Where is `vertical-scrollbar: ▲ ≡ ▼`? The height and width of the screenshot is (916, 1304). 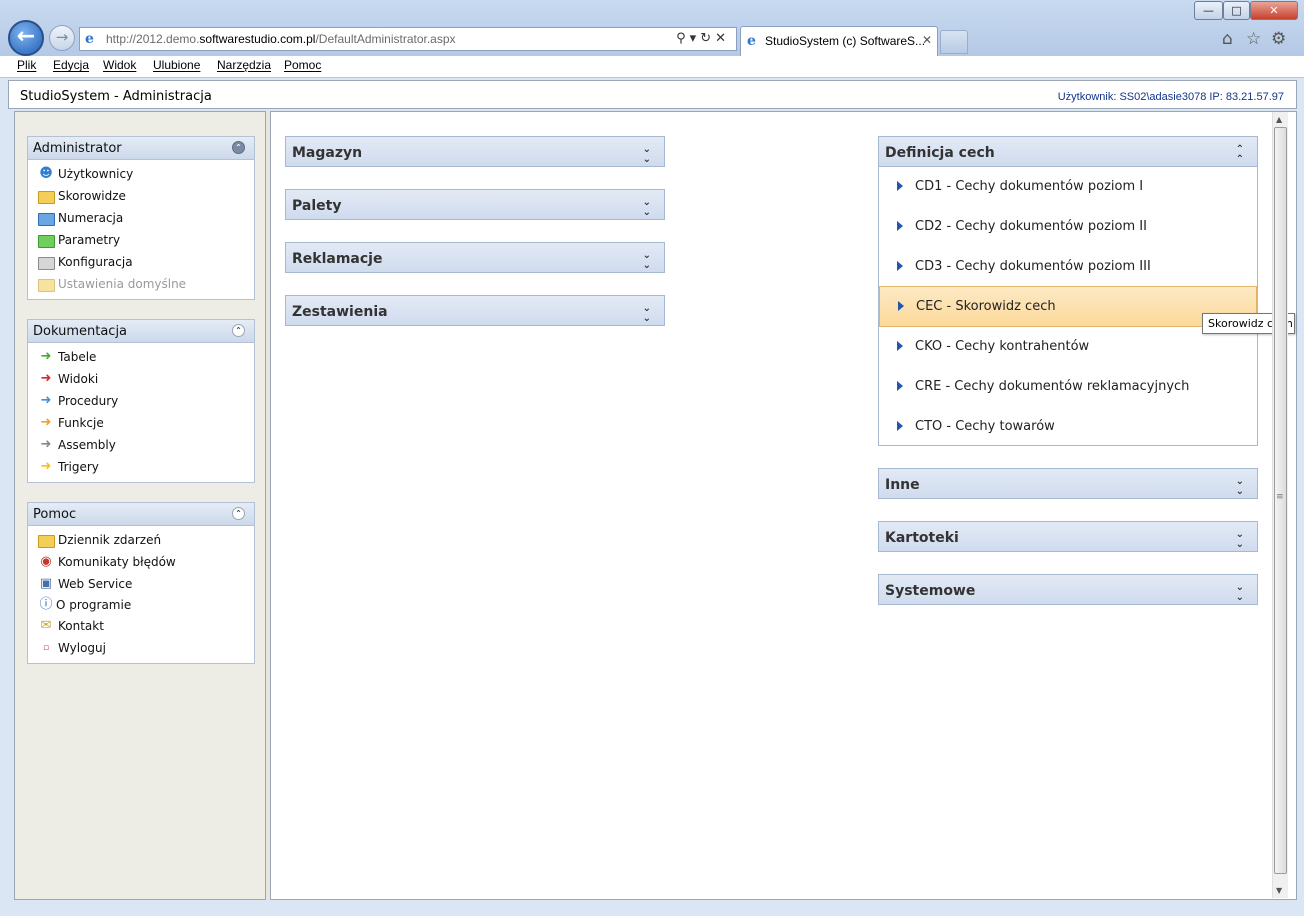
vertical-scrollbar: ▲ ≡ ▼ is located at coordinates (1280, 505).